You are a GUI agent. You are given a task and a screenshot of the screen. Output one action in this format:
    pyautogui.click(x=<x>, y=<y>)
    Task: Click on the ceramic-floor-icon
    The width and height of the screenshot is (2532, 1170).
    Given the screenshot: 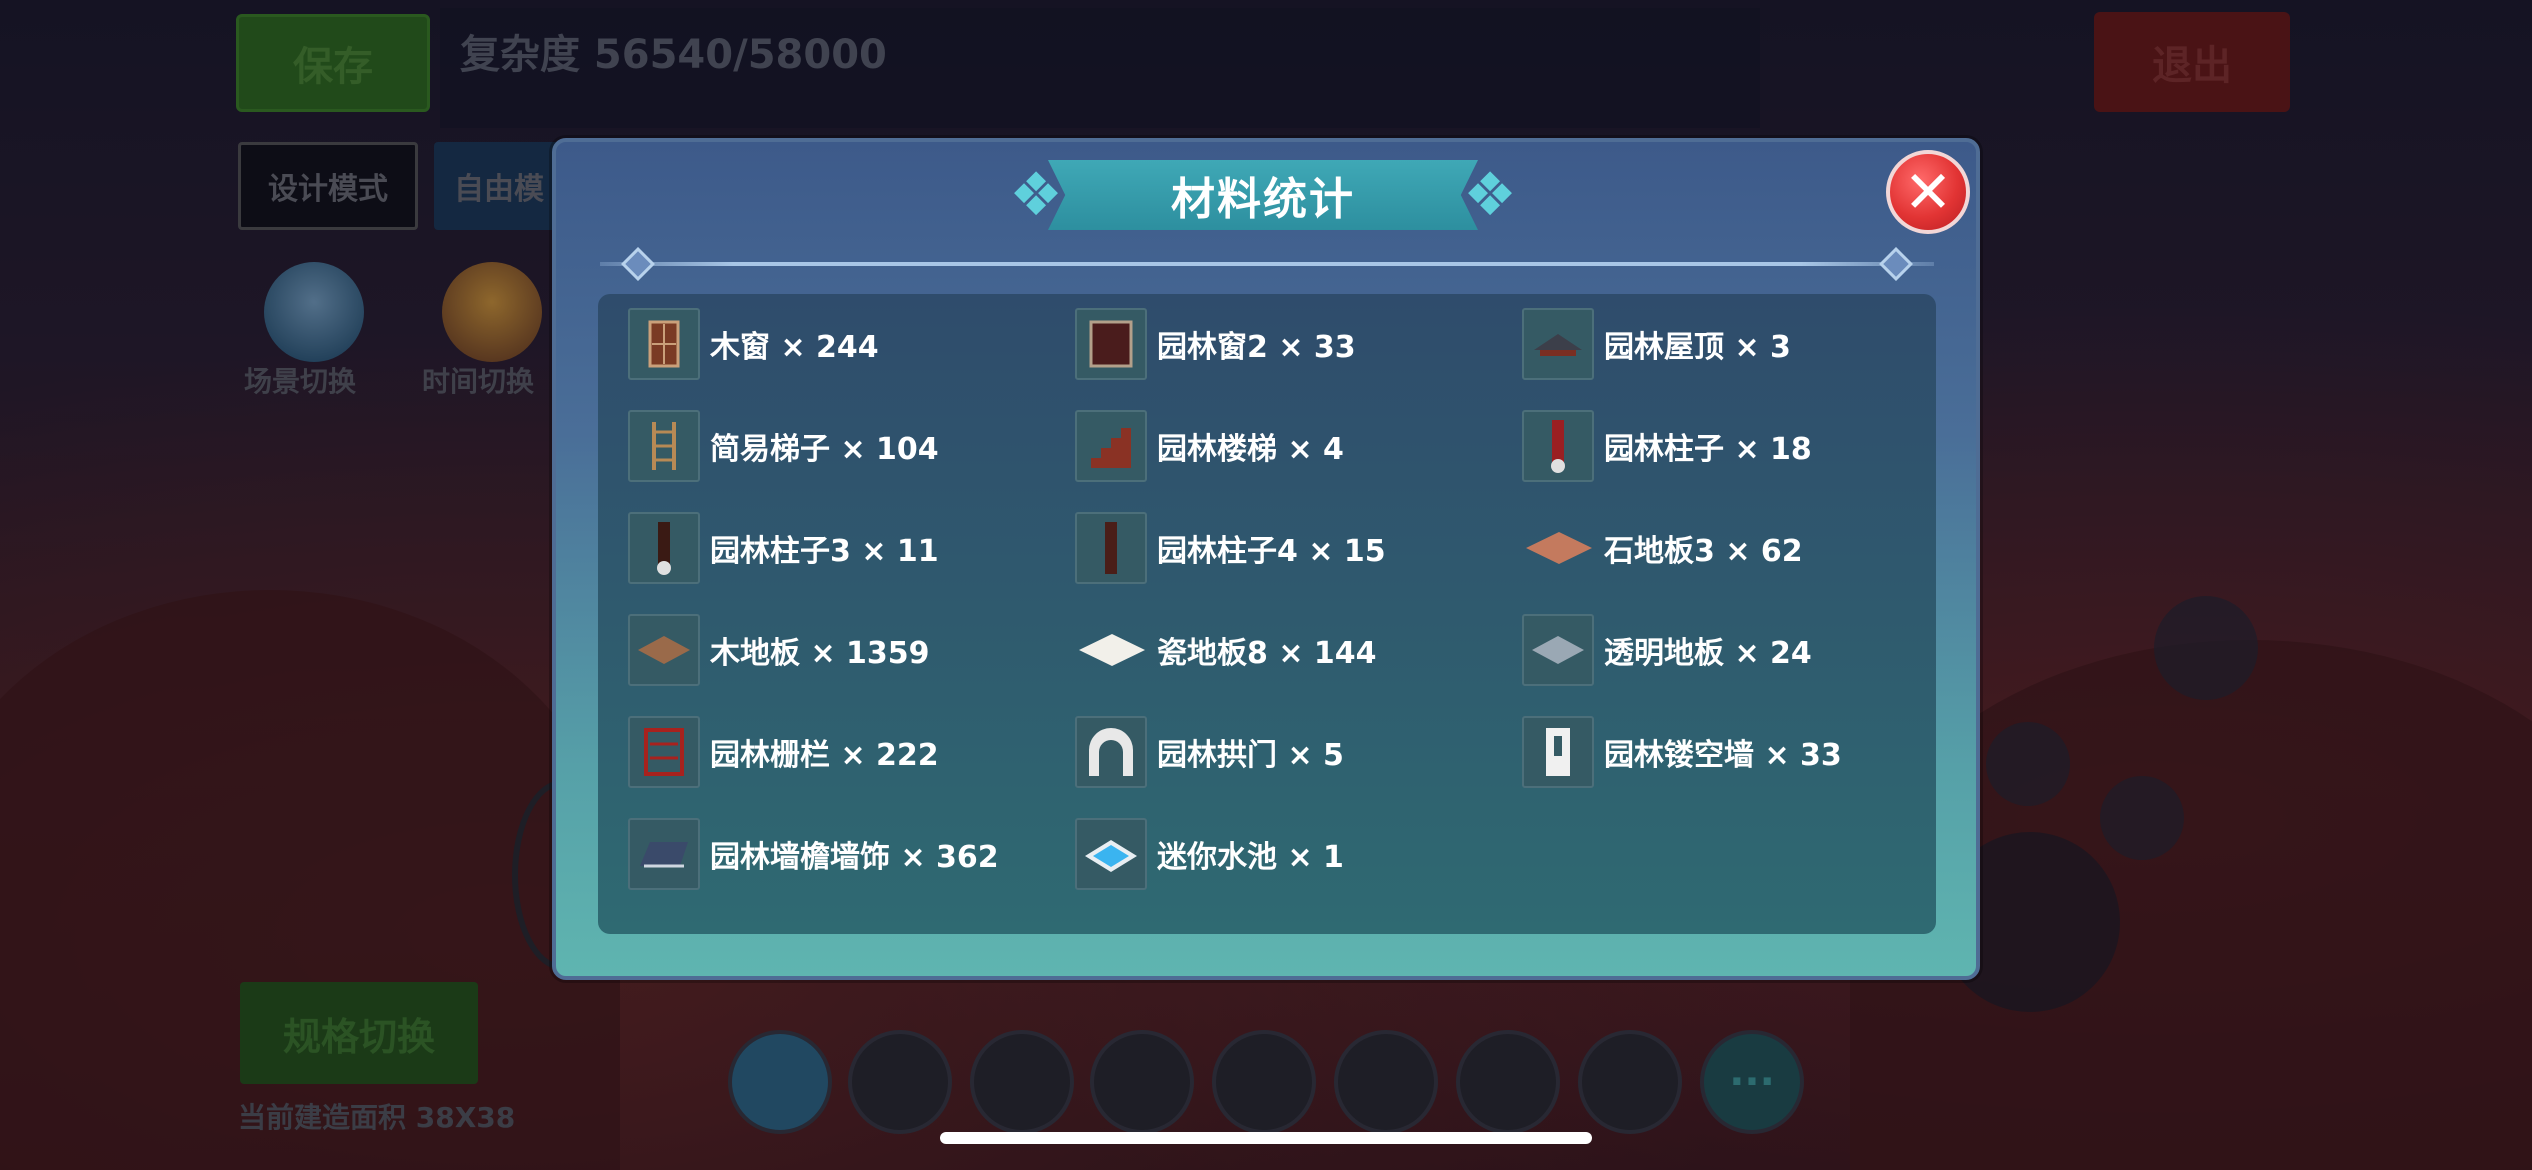 What is the action you would take?
    pyautogui.click(x=1111, y=650)
    